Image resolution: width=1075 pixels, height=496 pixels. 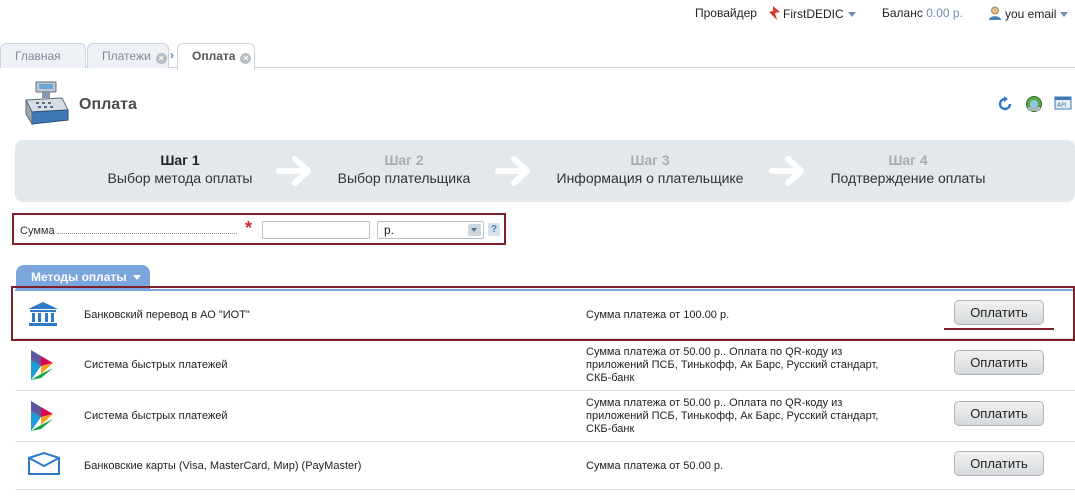 I want to click on sum-field-group: Сумма * р. ?, so click(x=259, y=229).